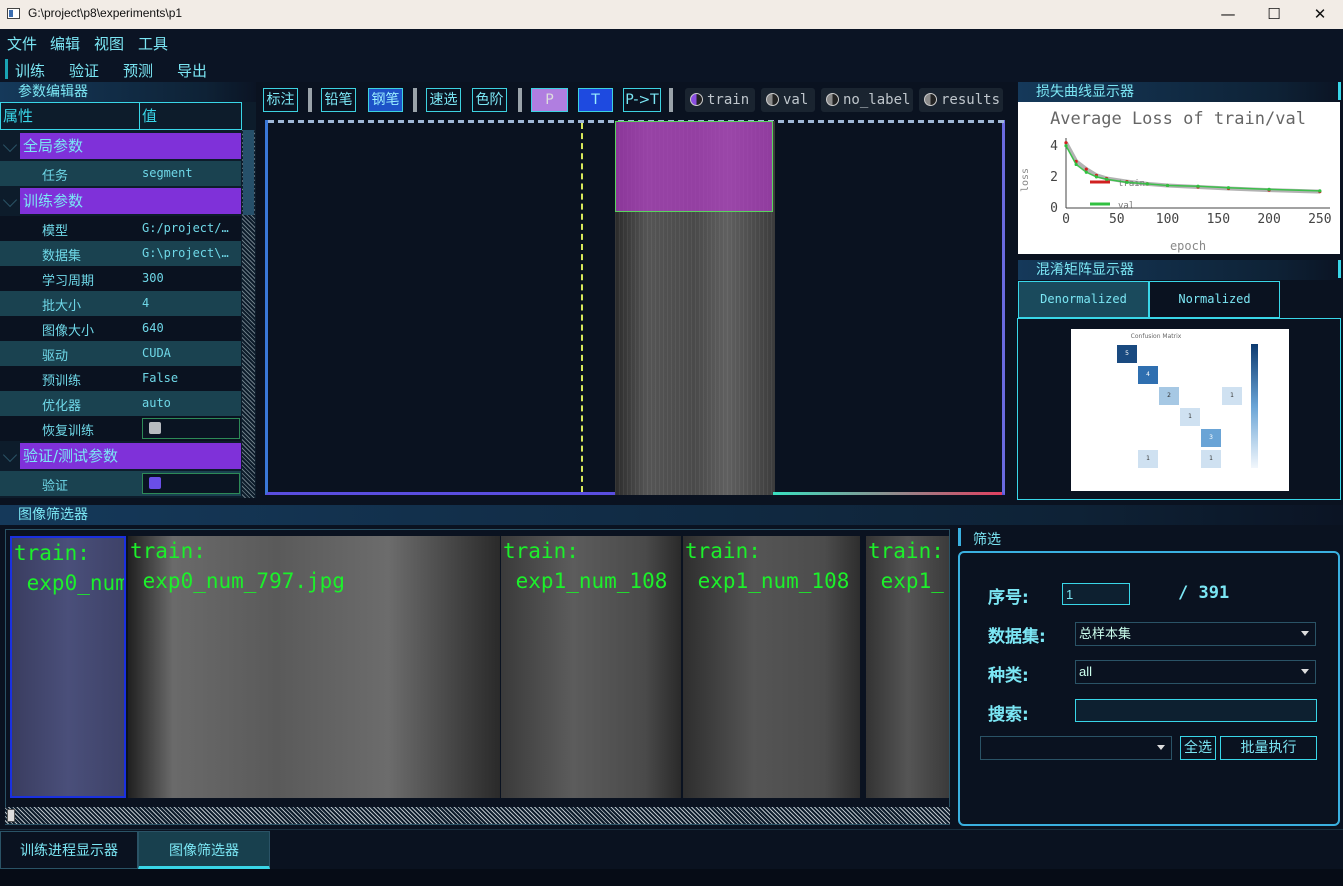 The height and width of the screenshot is (886, 1343). What do you see at coordinates (204, 850) in the screenshot?
I see `tab-image-filter: 图像筛选器` at bounding box center [204, 850].